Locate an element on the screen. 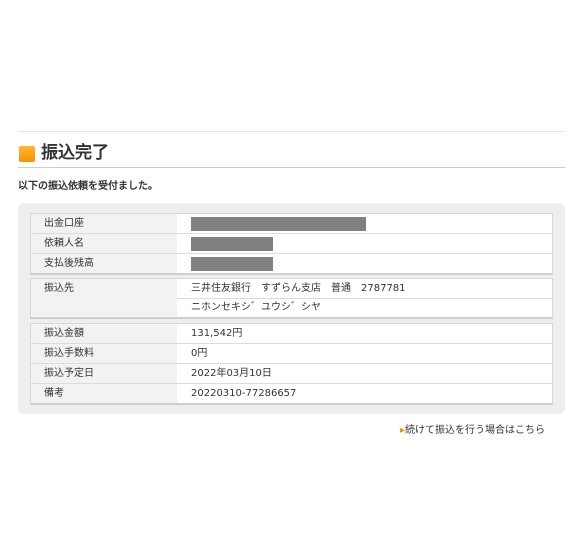  page-subtitle: 以下の振込依頼を受付ました。 is located at coordinates (88, 186).